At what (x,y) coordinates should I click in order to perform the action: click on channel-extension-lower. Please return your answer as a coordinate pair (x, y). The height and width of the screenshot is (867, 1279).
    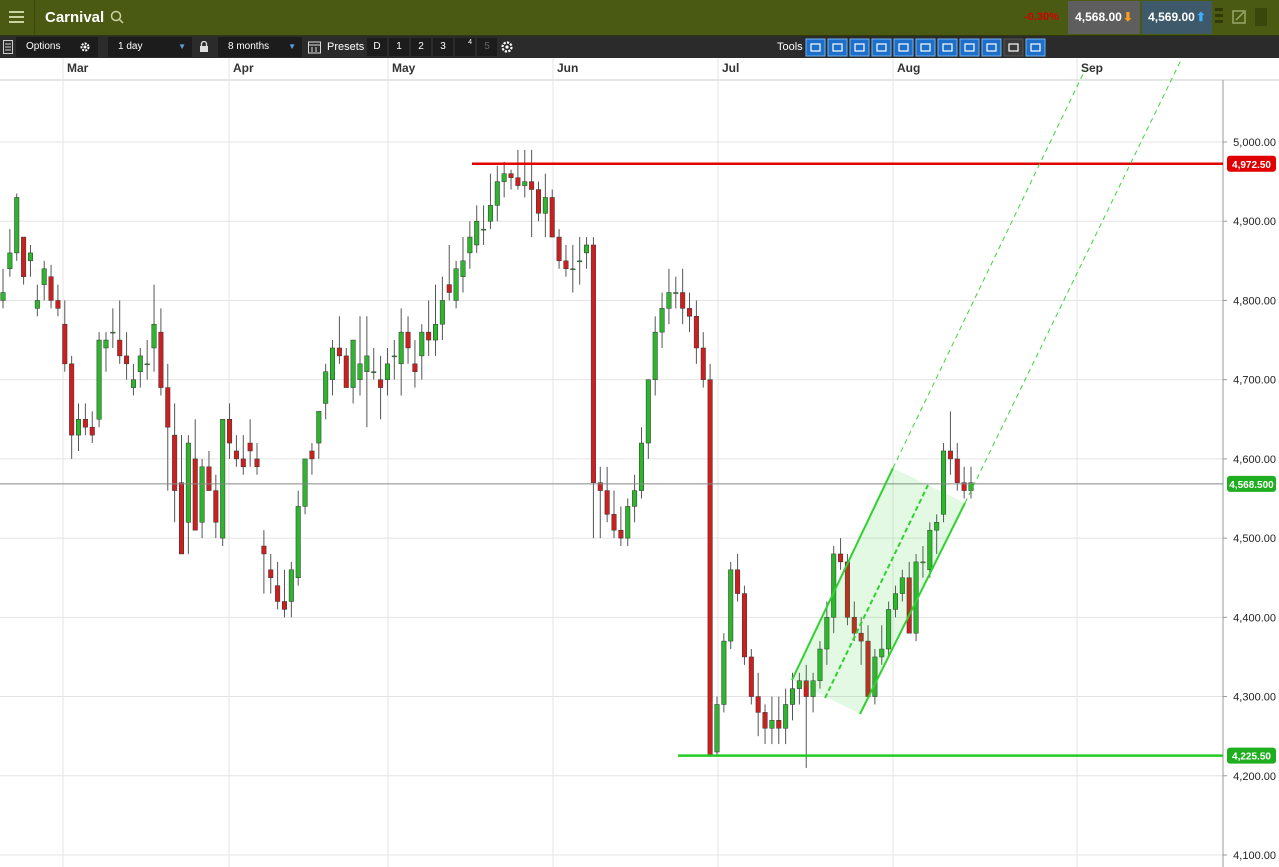
    Looking at the image, I should click on (1073, 281).